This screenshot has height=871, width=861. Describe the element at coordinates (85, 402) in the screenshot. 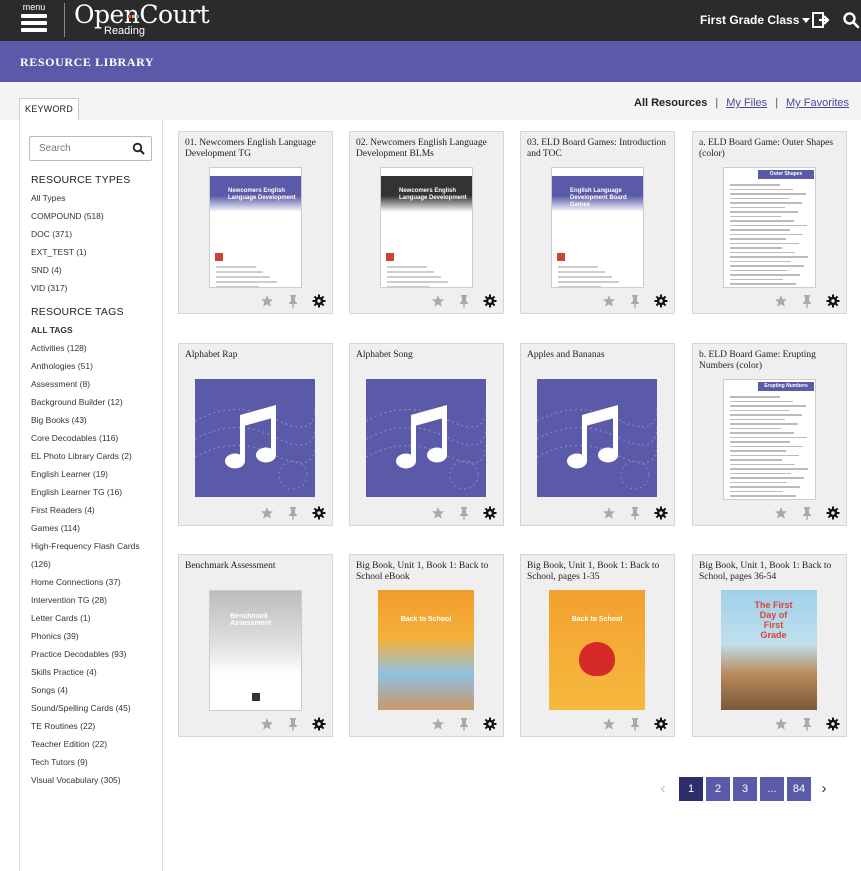

I see `resource-tag-item: Background Builder (12)` at that location.